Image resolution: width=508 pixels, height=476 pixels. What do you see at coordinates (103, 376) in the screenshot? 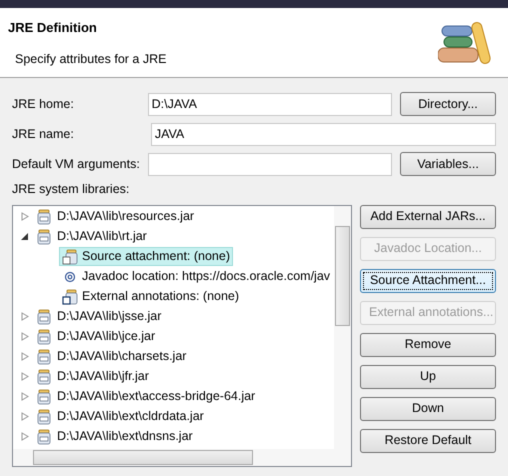
I see `tree-item: D:\JAVA\lib\jfr.jar` at bounding box center [103, 376].